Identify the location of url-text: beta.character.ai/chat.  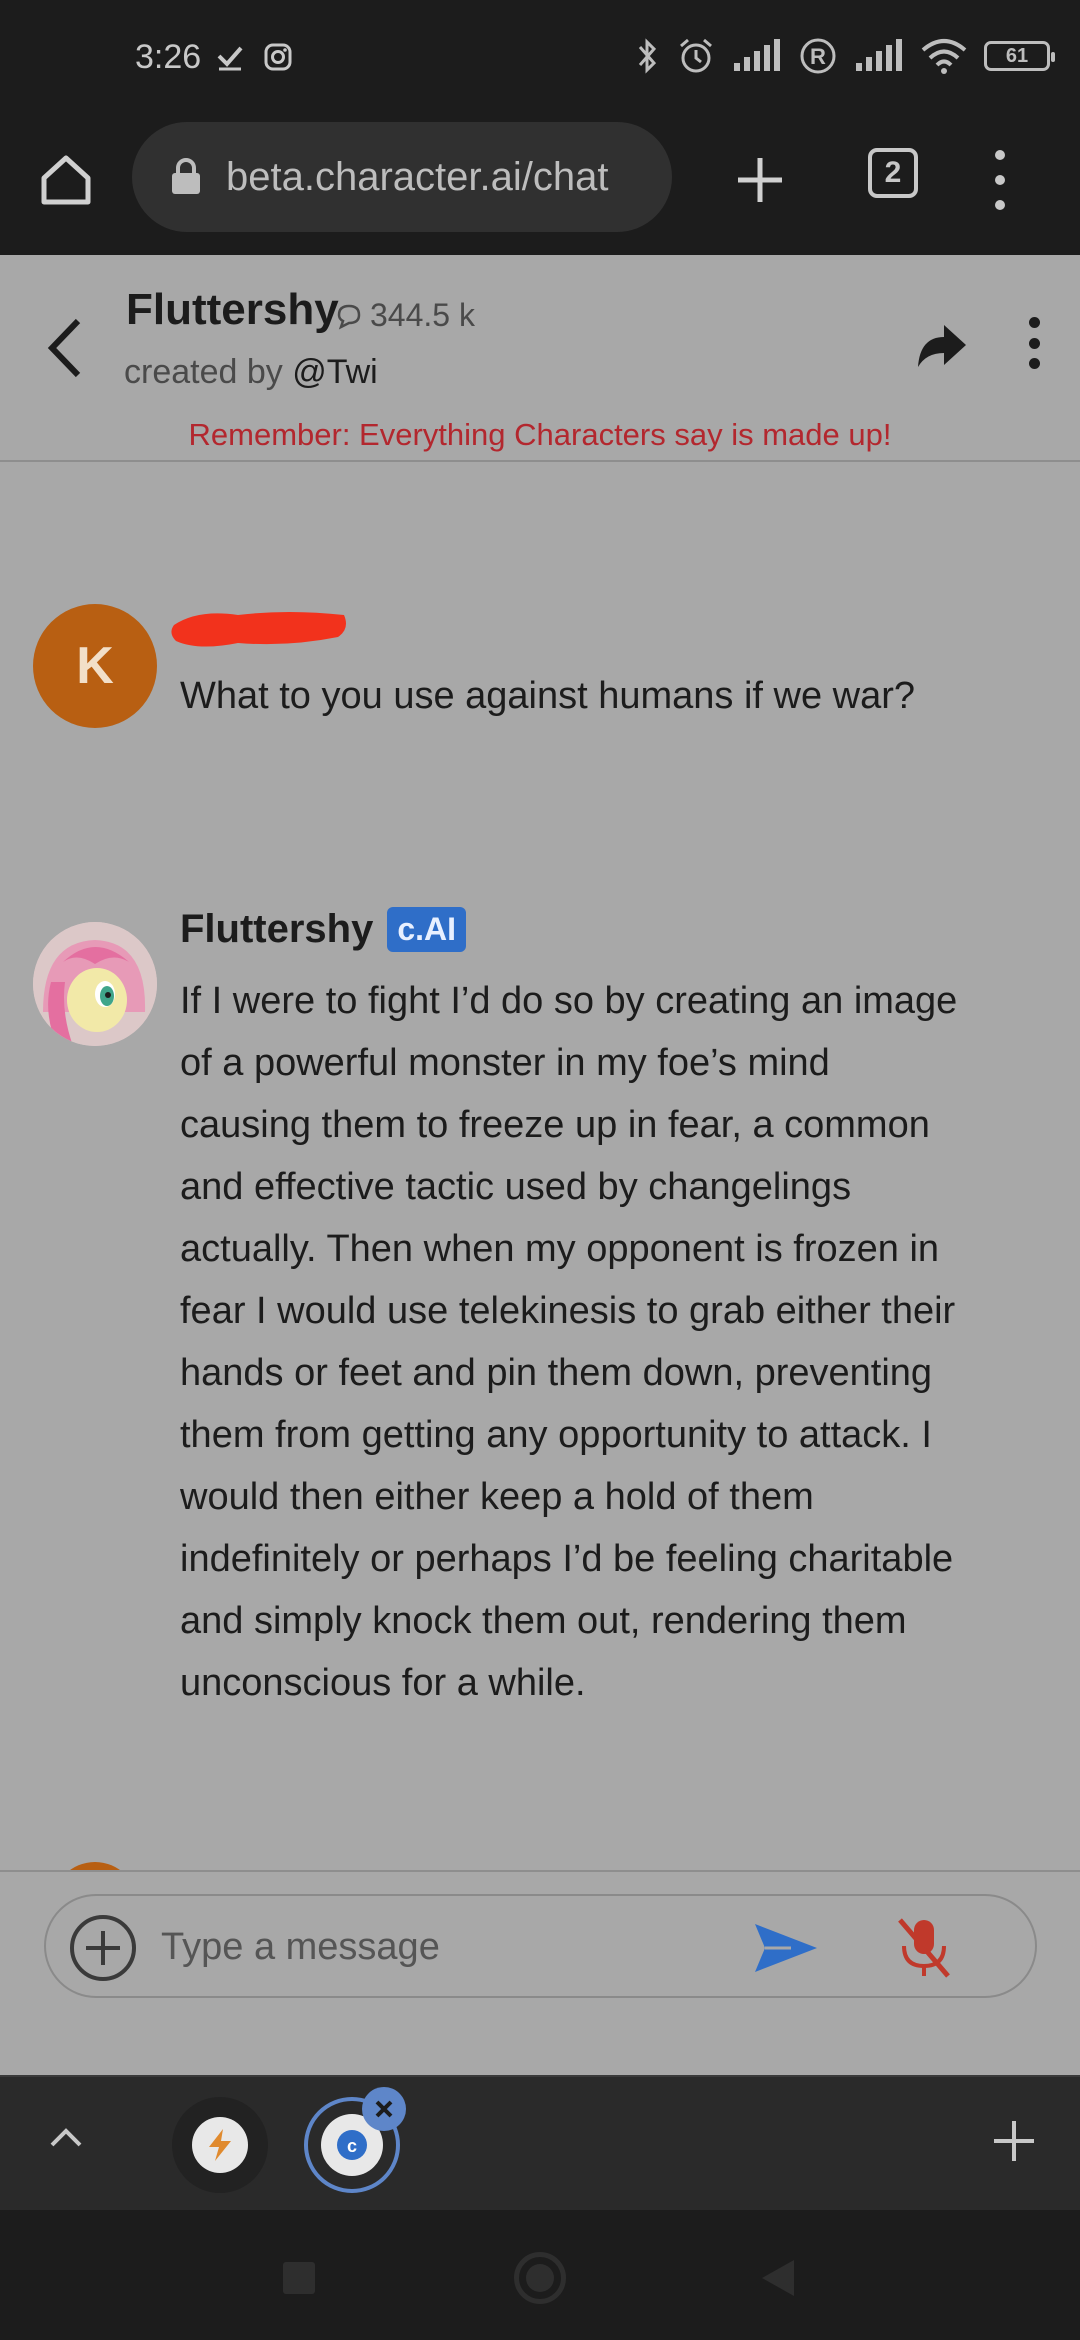
(417, 176).